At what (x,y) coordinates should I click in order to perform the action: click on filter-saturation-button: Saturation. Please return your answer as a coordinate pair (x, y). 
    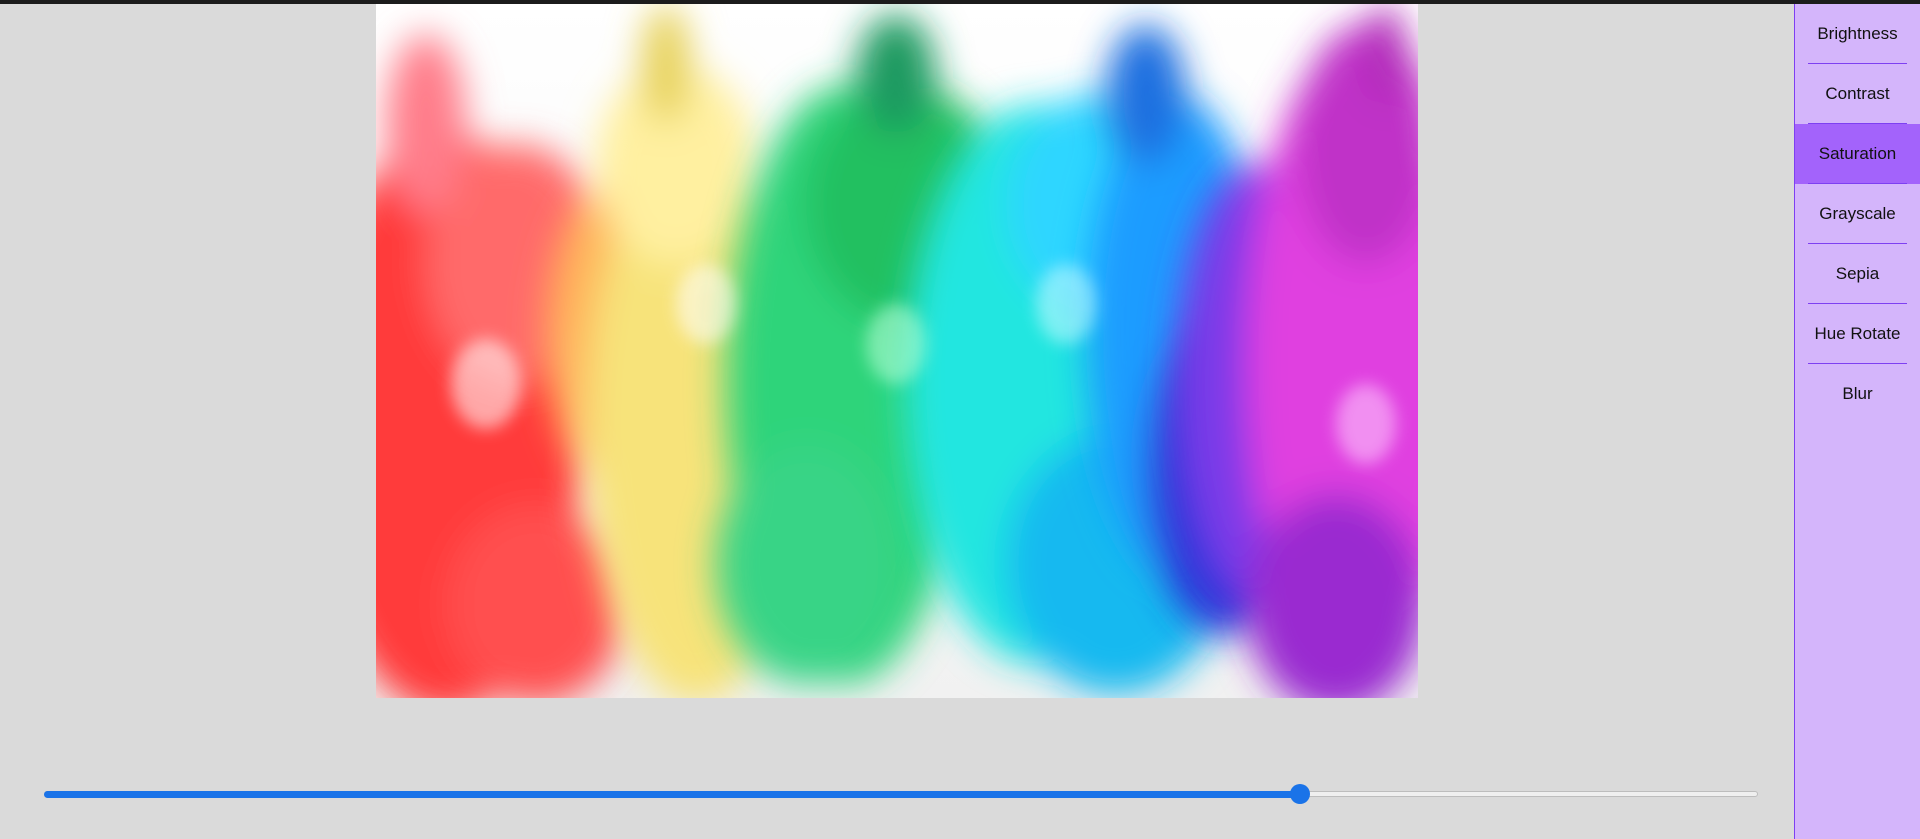
    Looking at the image, I should click on (1857, 154).